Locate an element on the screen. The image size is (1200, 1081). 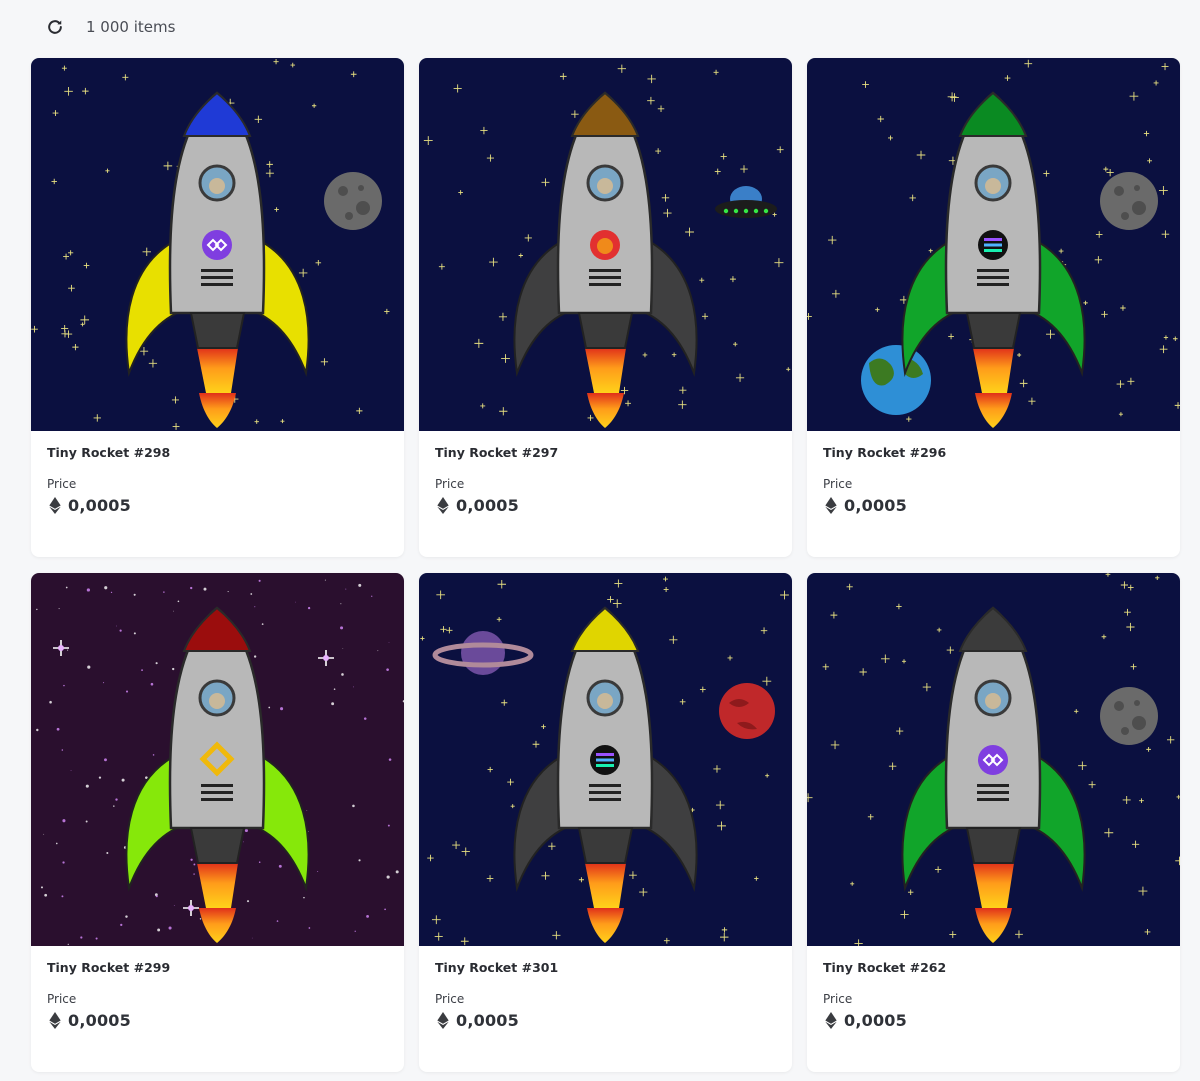
nft-card: Tiny Rocket #297 Price 0,0005 is located at coordinates (605, 307).